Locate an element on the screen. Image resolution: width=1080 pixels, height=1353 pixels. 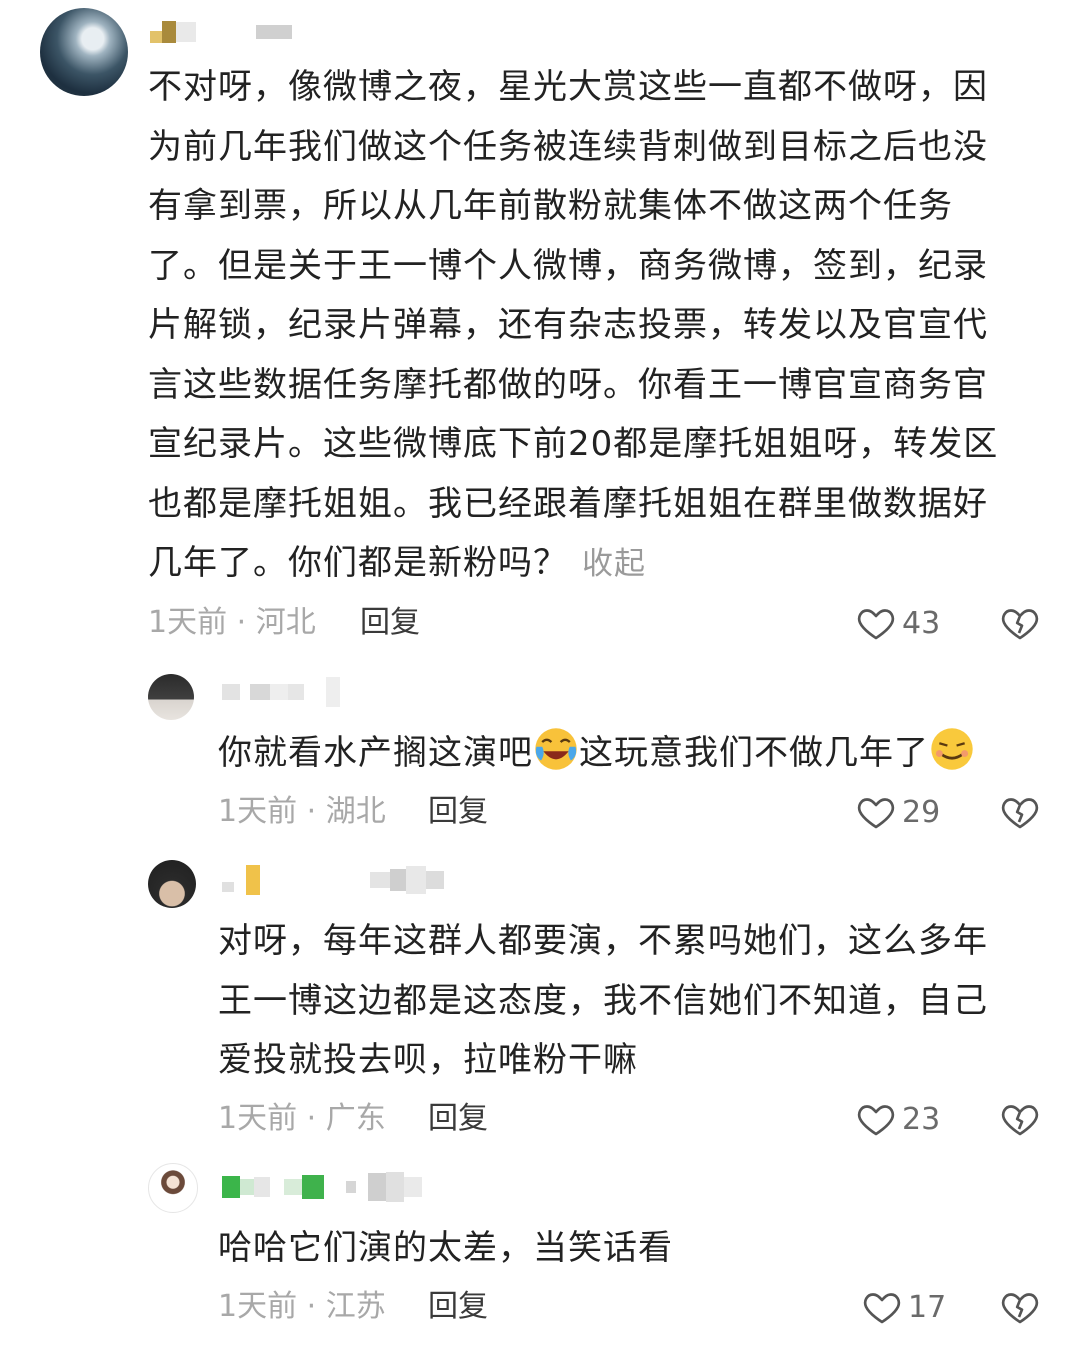
comment-line: 有拿到票，所以从几年前散粉就集体不做这两个任务 is located at coordinates (550, 206).